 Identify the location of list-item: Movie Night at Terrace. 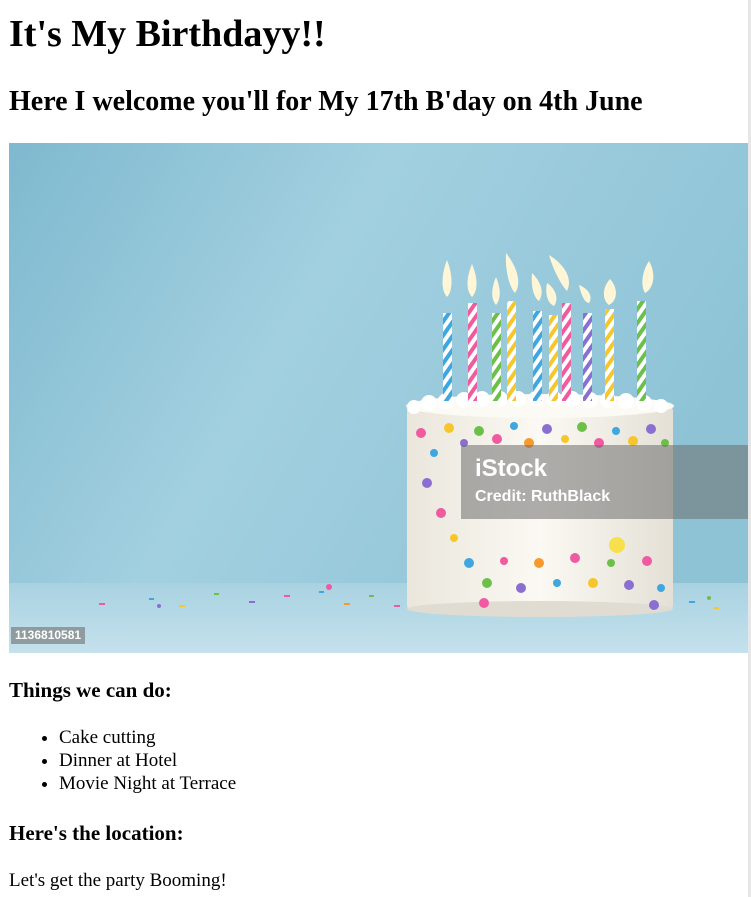
(147, 783).